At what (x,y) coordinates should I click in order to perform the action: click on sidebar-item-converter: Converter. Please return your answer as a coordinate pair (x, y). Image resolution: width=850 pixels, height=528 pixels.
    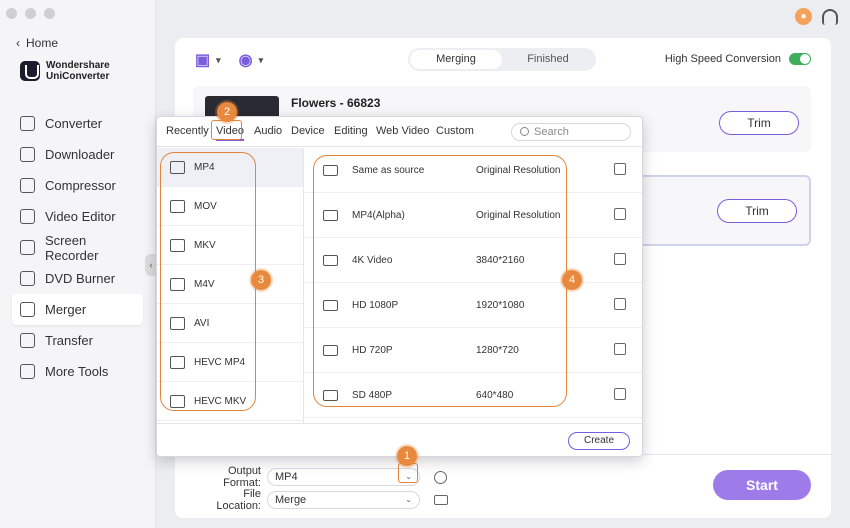
    Looking at the image, I should click on (77, 123).